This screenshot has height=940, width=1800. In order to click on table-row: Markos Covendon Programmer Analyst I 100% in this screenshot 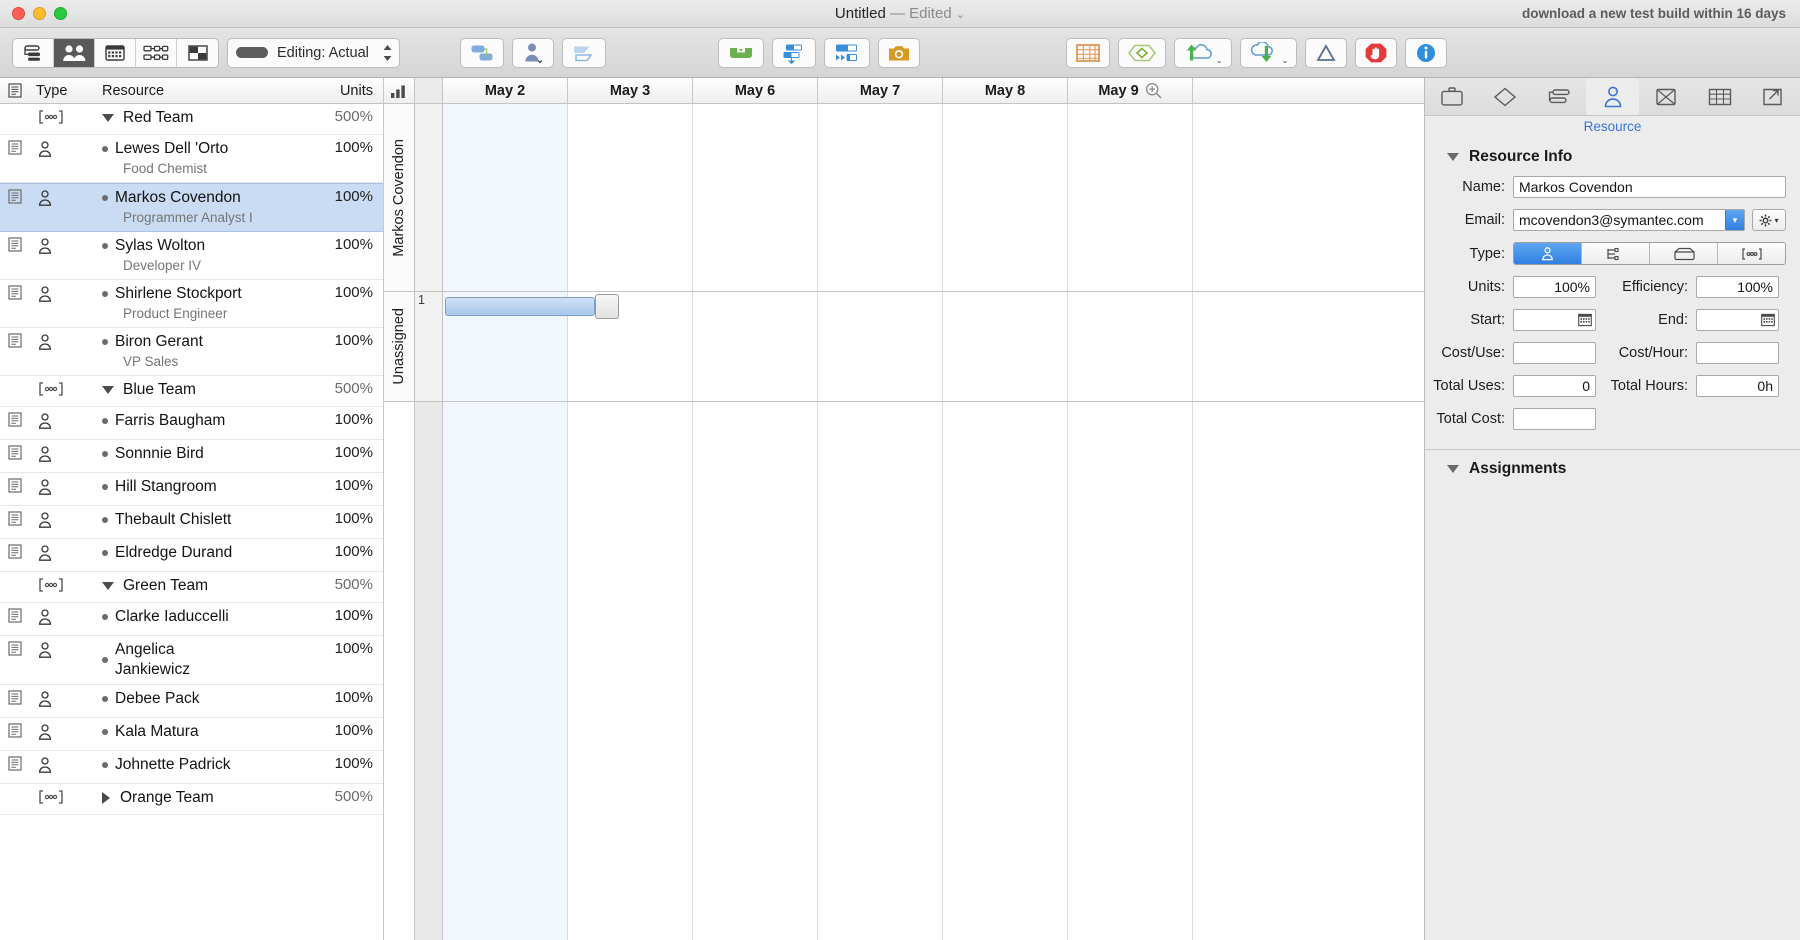, I will do `click(191, 207)`.